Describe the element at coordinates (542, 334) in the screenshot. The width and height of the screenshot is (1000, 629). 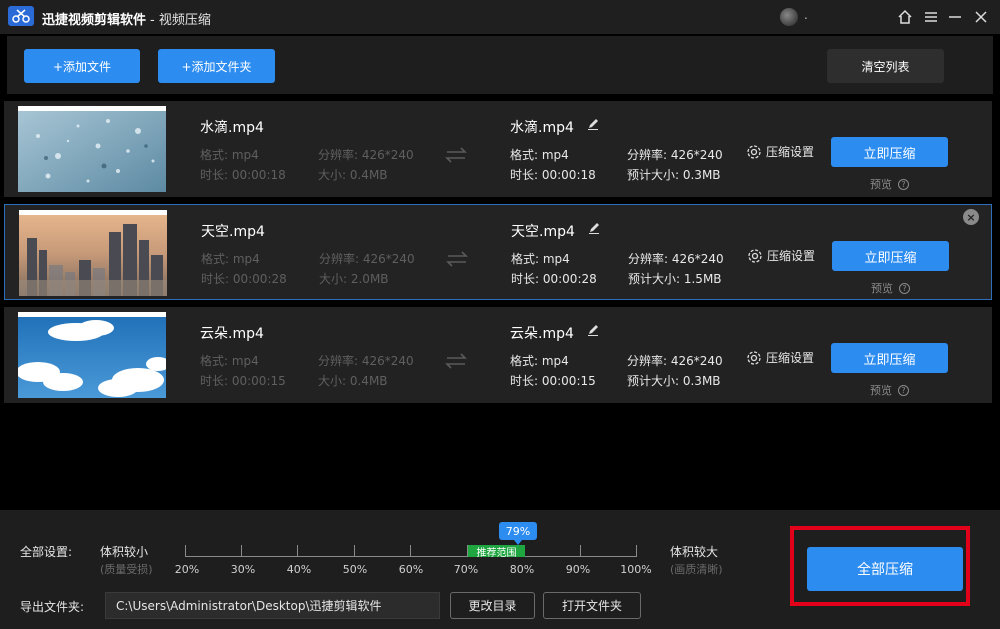
I see `output-file-name: 云朵.mp4` at that location.